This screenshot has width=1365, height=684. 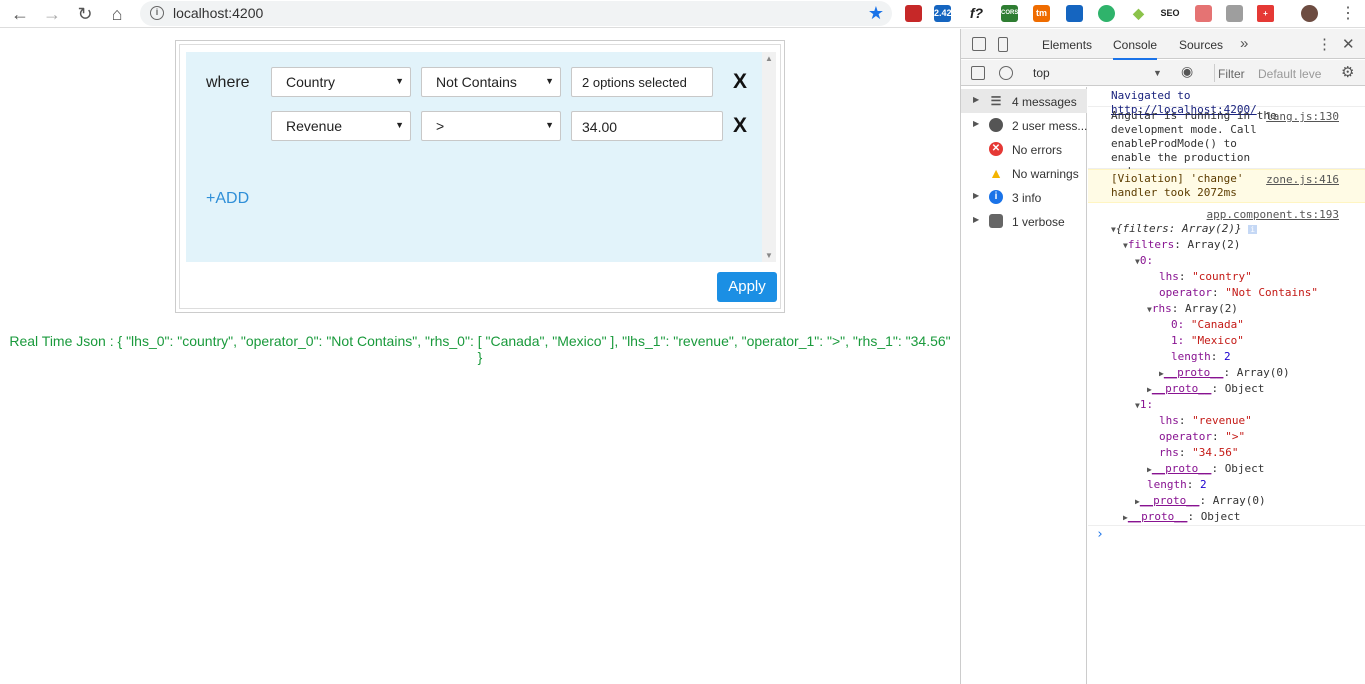 I want to click on operator-select-row-2: > ▼, so click(x=491, y=126).